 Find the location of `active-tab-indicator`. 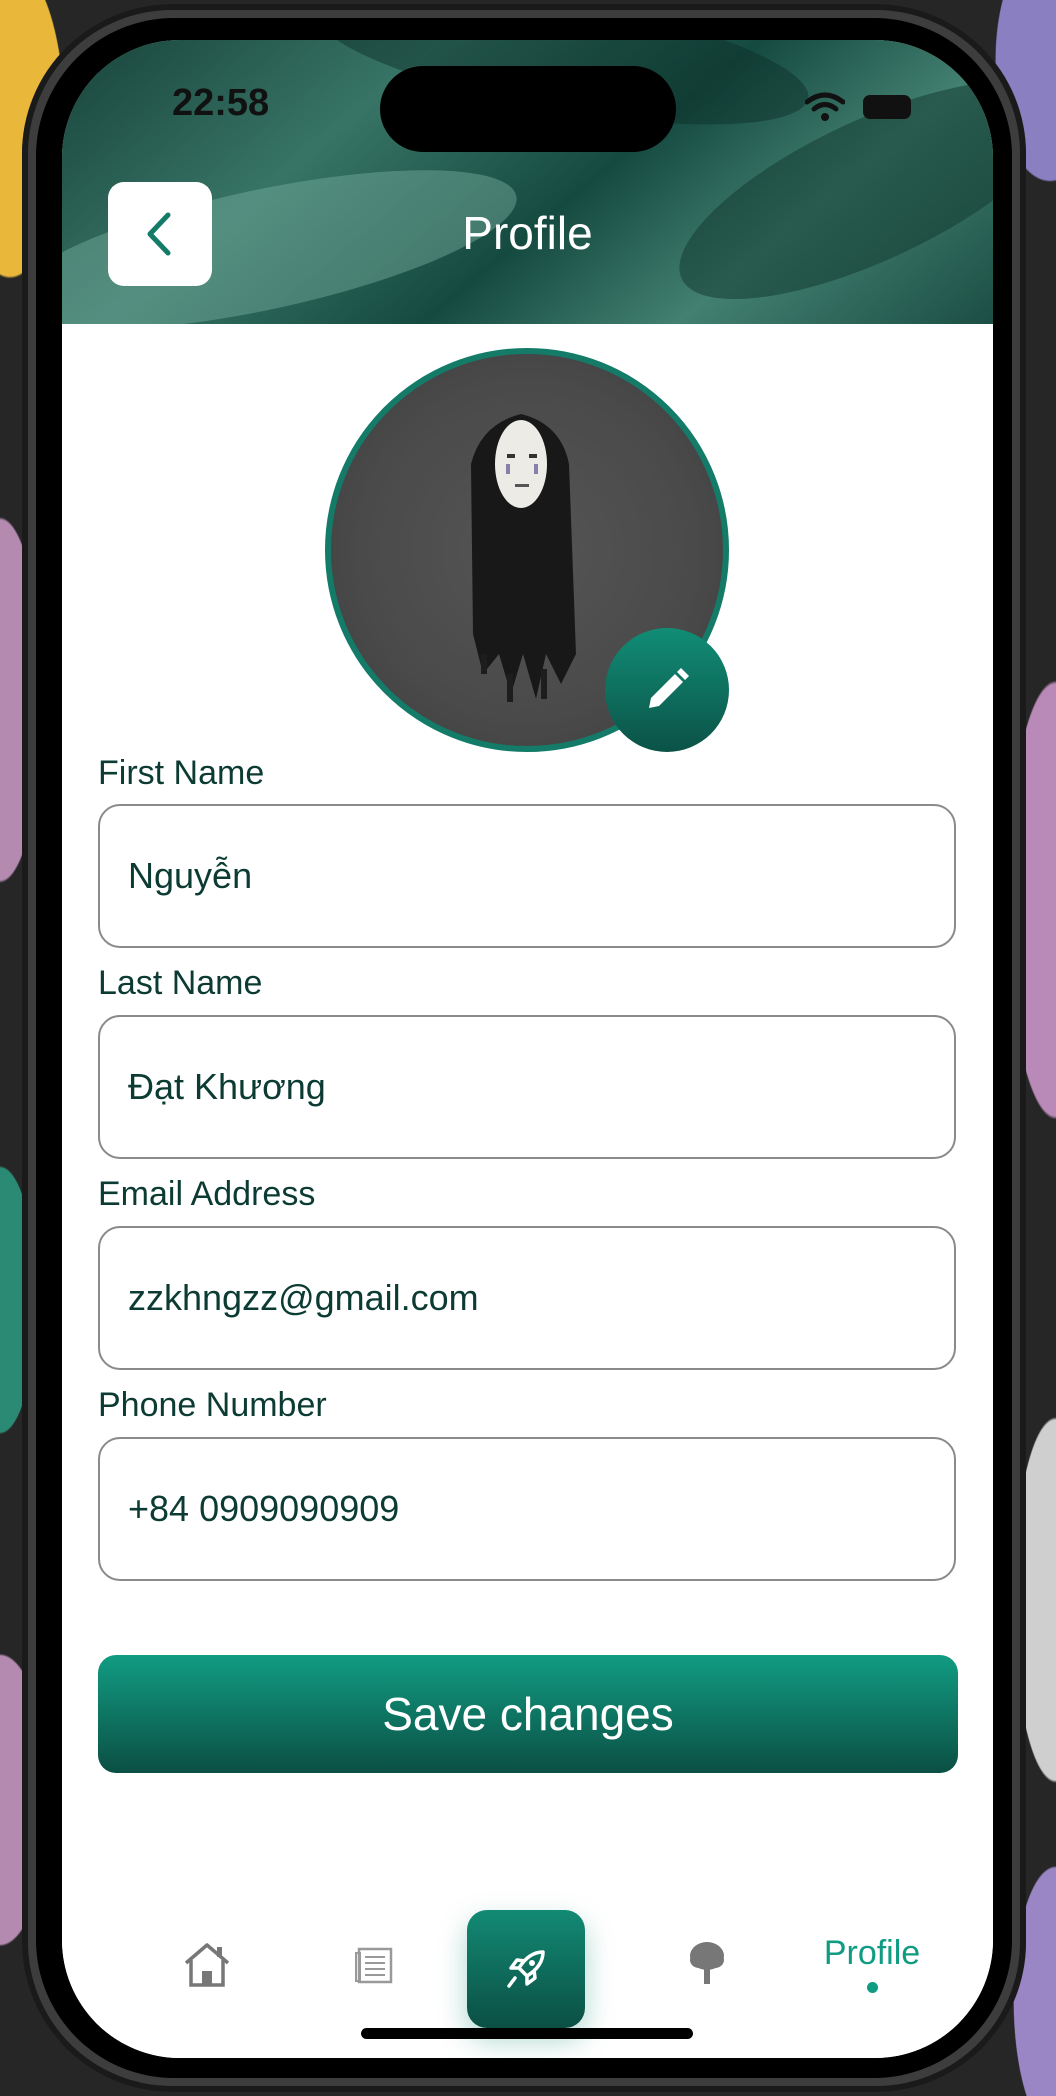

active-tab-indicator is located at coordinates (872, 1987).